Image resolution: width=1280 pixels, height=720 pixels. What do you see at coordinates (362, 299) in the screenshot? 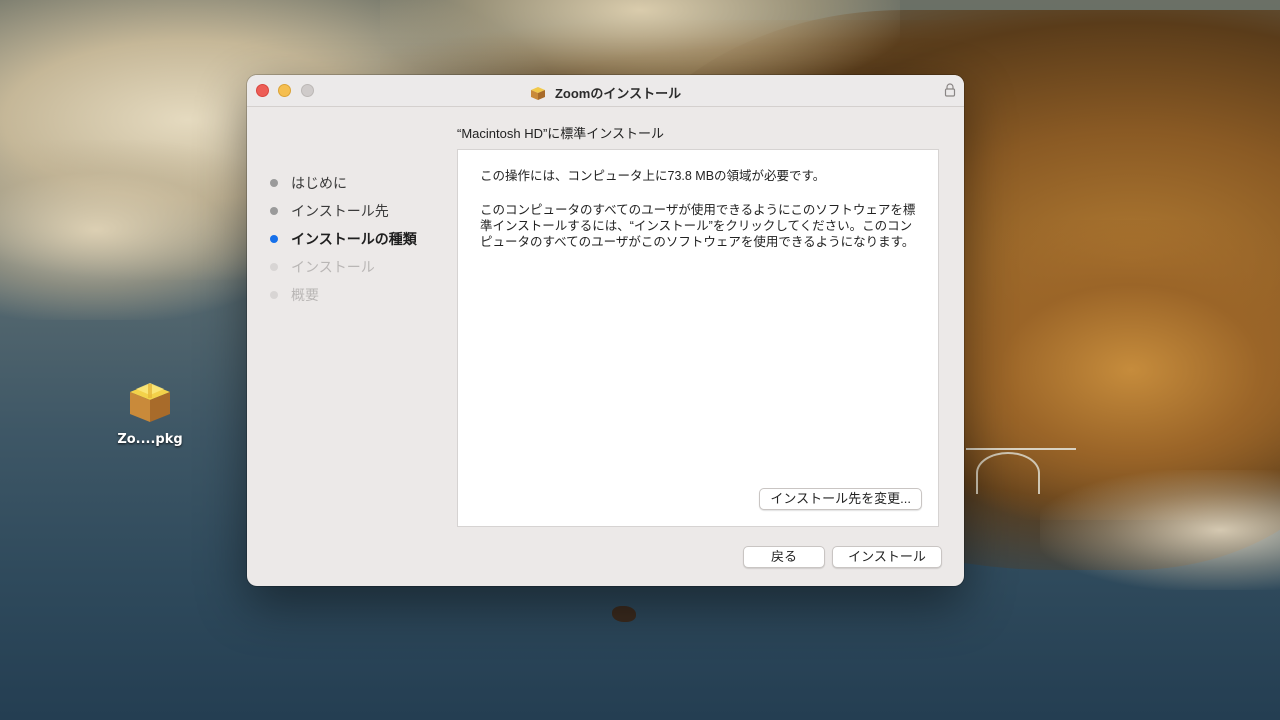
I see `step-summary: 概要` at bounding box center [362, 299].